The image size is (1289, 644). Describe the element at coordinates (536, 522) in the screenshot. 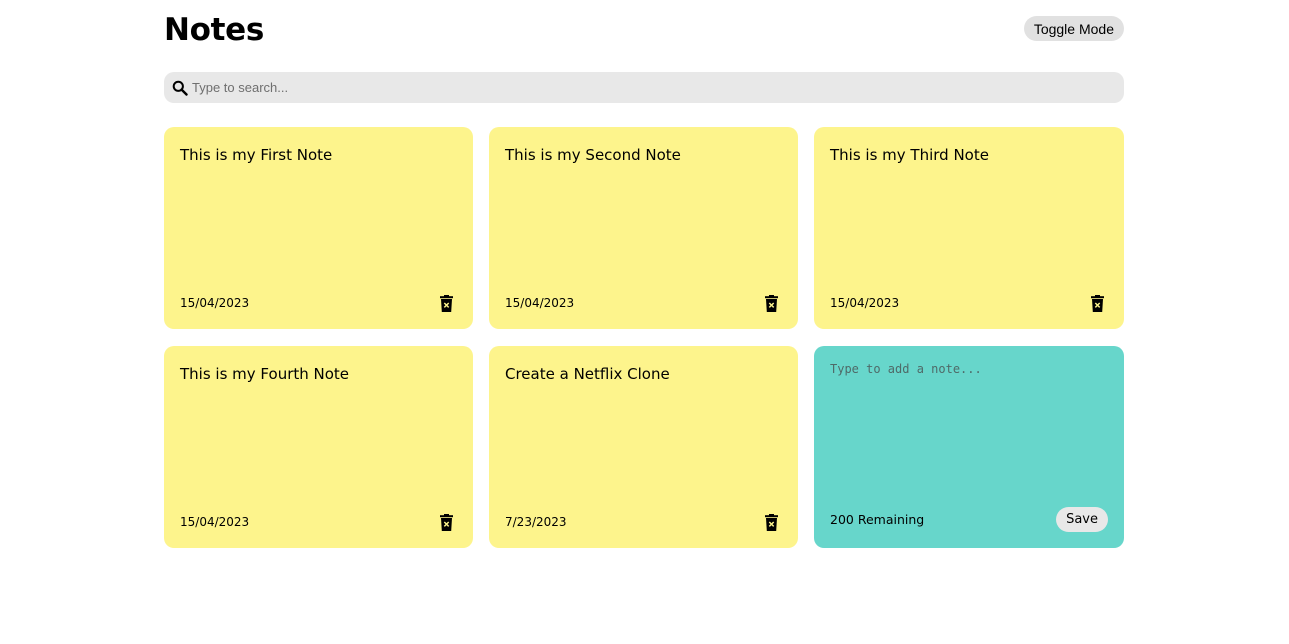

I see `note-date: 7/23/2023` at that location.